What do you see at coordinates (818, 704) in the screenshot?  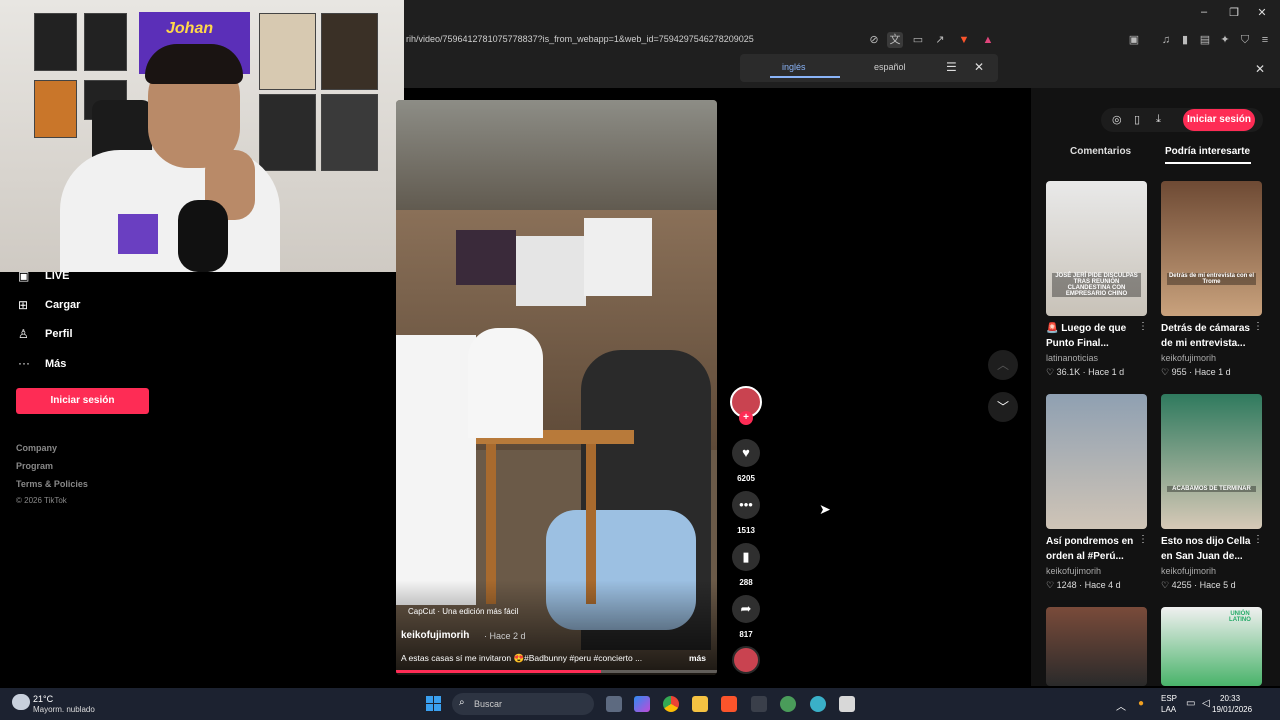 I see `edge-icon` at bounding box center [818, 704].